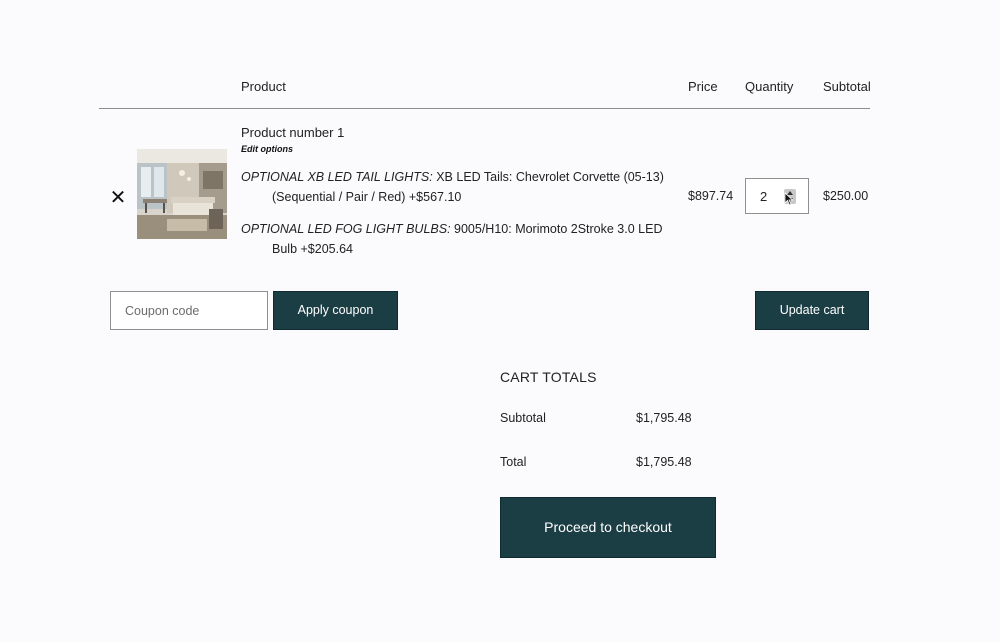 This screenshot has height=642, width=1000. What do you see at coordinates (664, 418) in the screenshot?
I see `totals-subtotal-value: $1,795.48` at bounding box center [664, 418].